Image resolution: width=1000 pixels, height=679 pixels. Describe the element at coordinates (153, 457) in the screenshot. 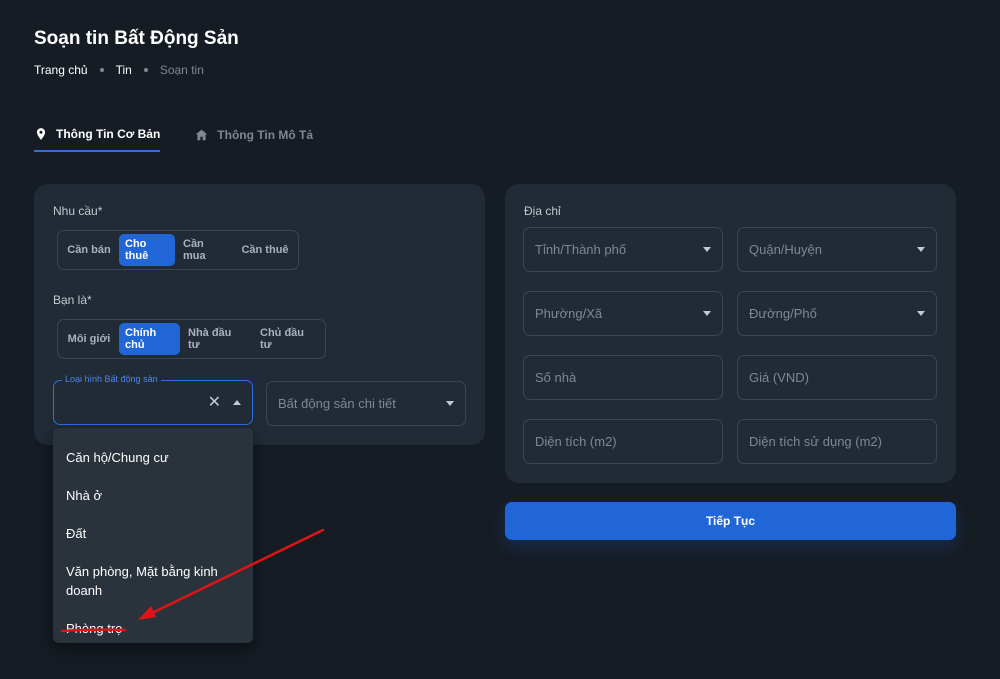

I see `dropdown-item-apartment: Căn hộ/Chung cư` at that location.